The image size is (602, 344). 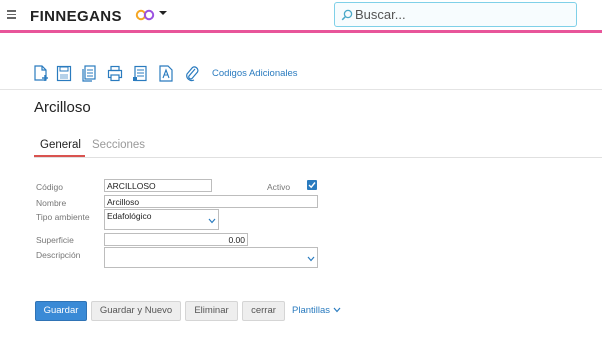 I want to click on tipo-ambiente-select: Edafológico, so click(x=161, y=219).